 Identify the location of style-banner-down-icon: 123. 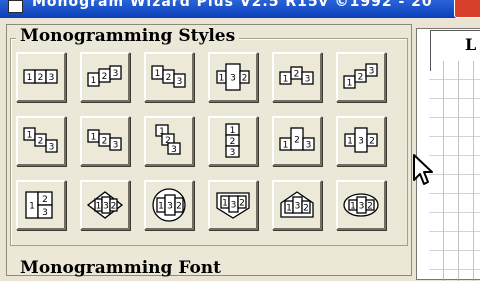
(168, 76).